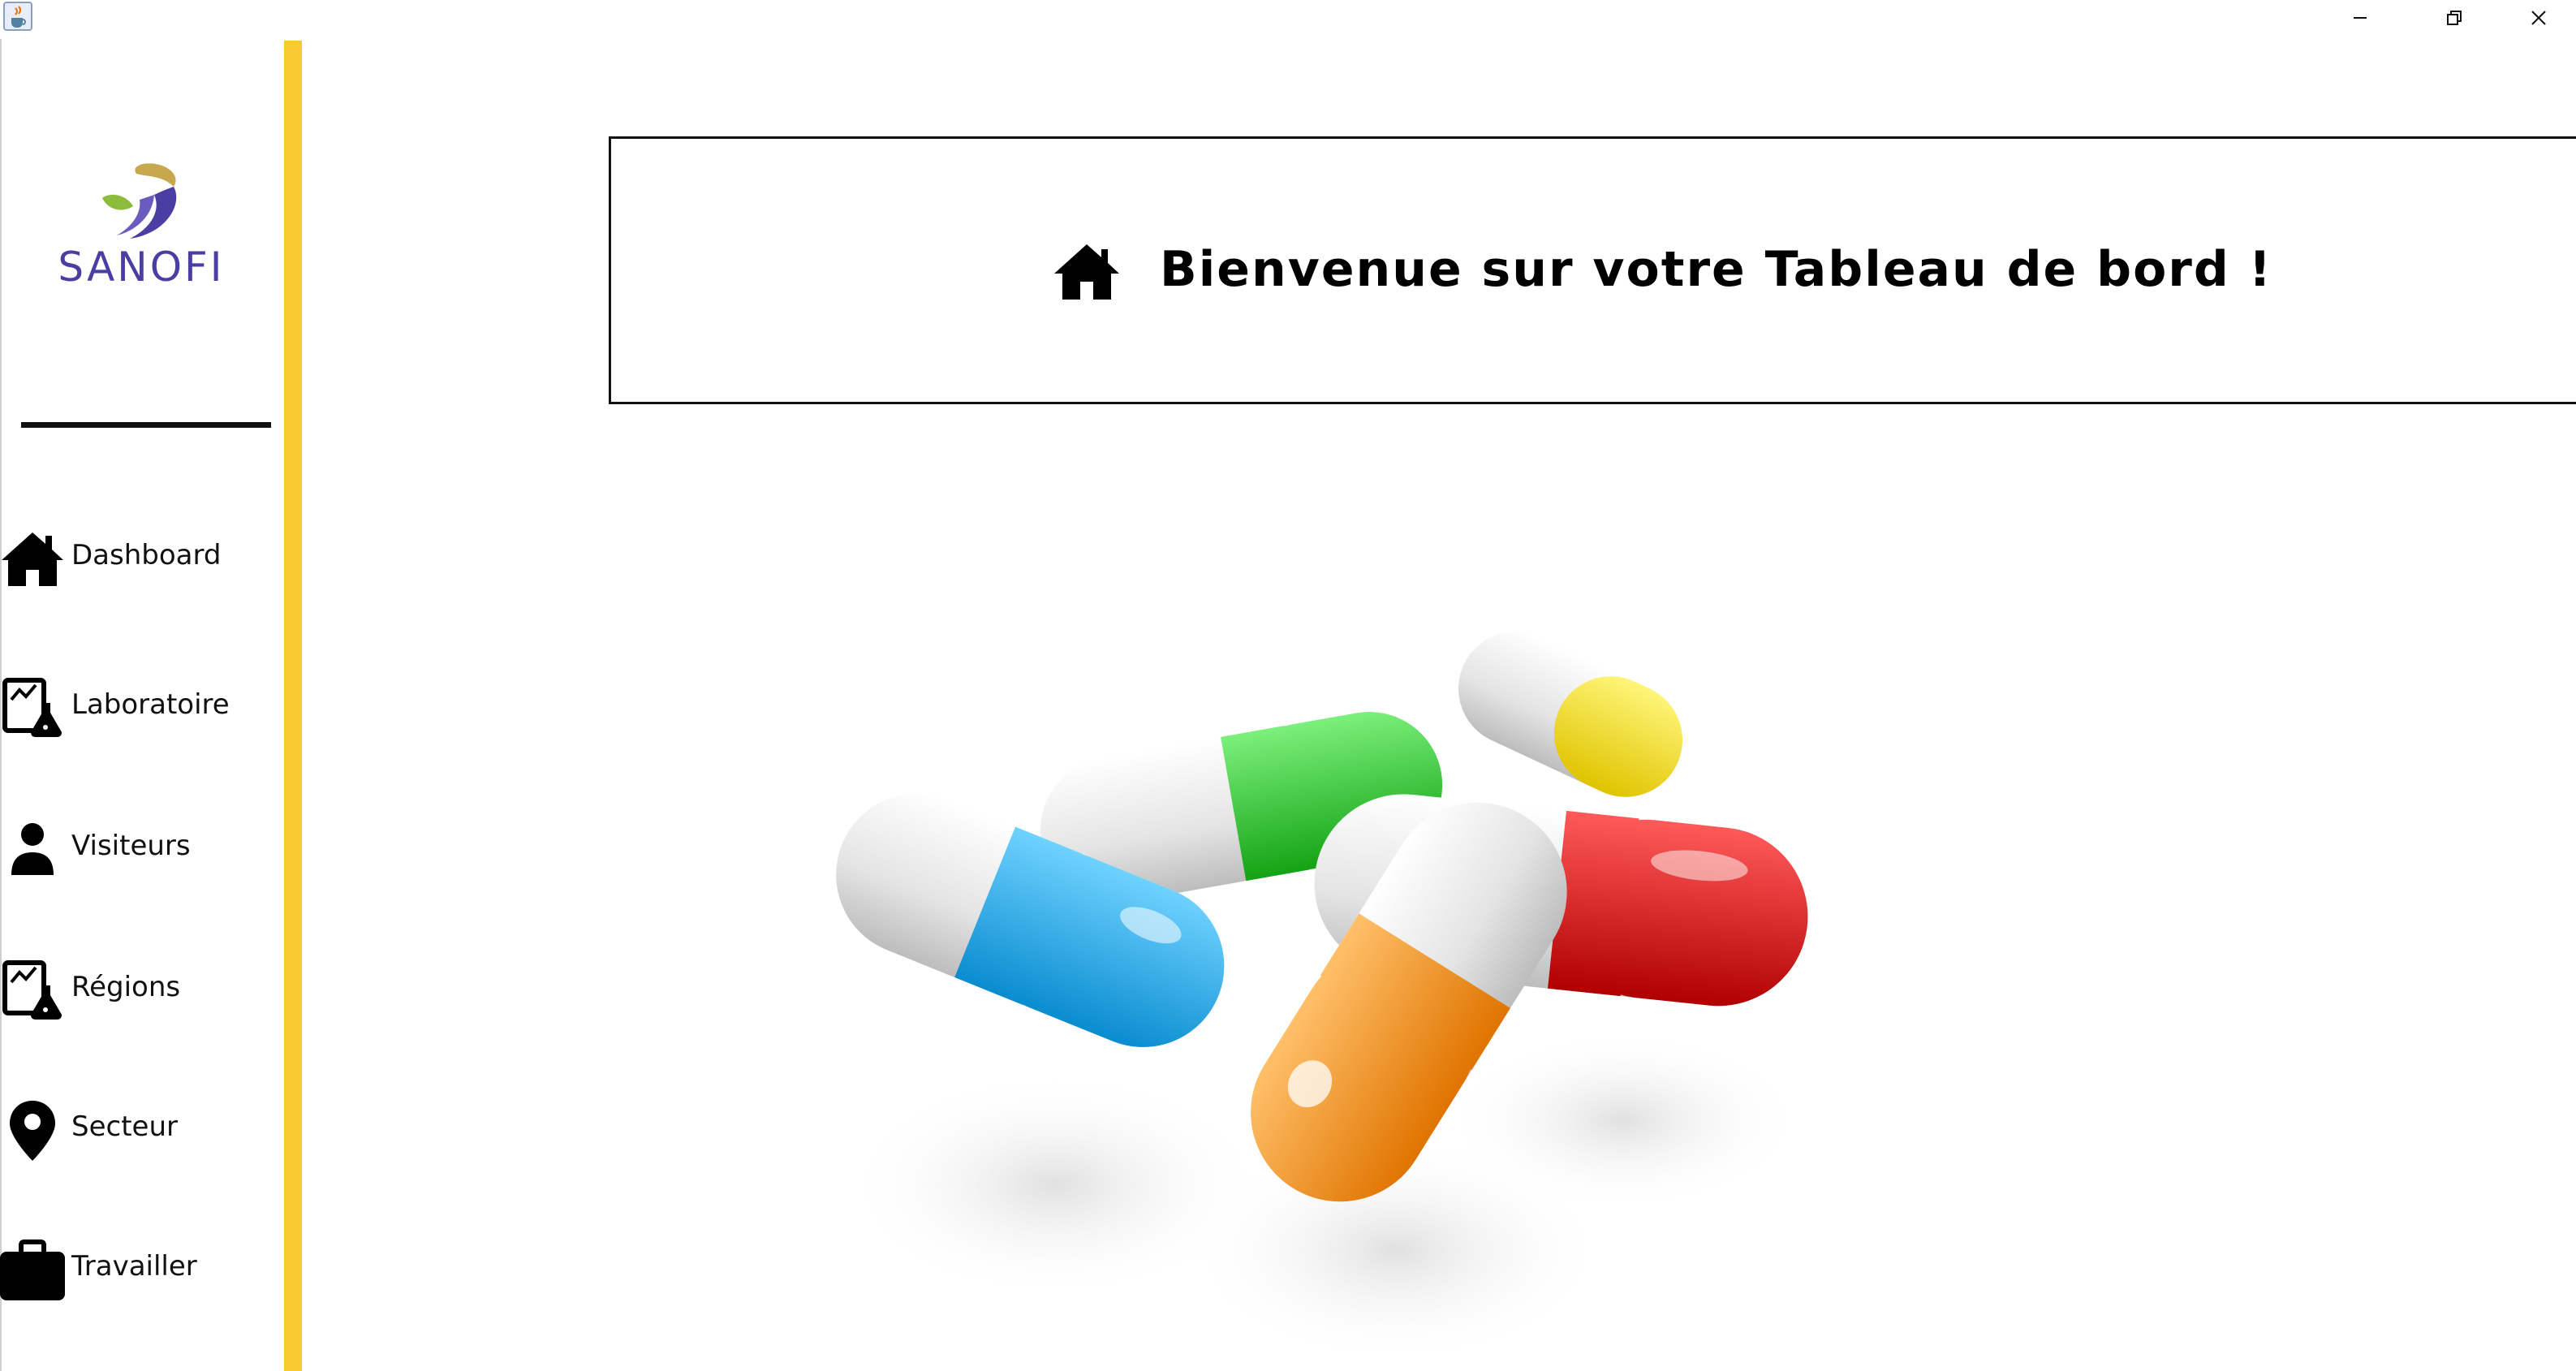 This screenshot has width=2576, height=1371. Describe the element at coordinates (142, 267) in the screenshot. I see `logo-text: SANOFI` at that location.